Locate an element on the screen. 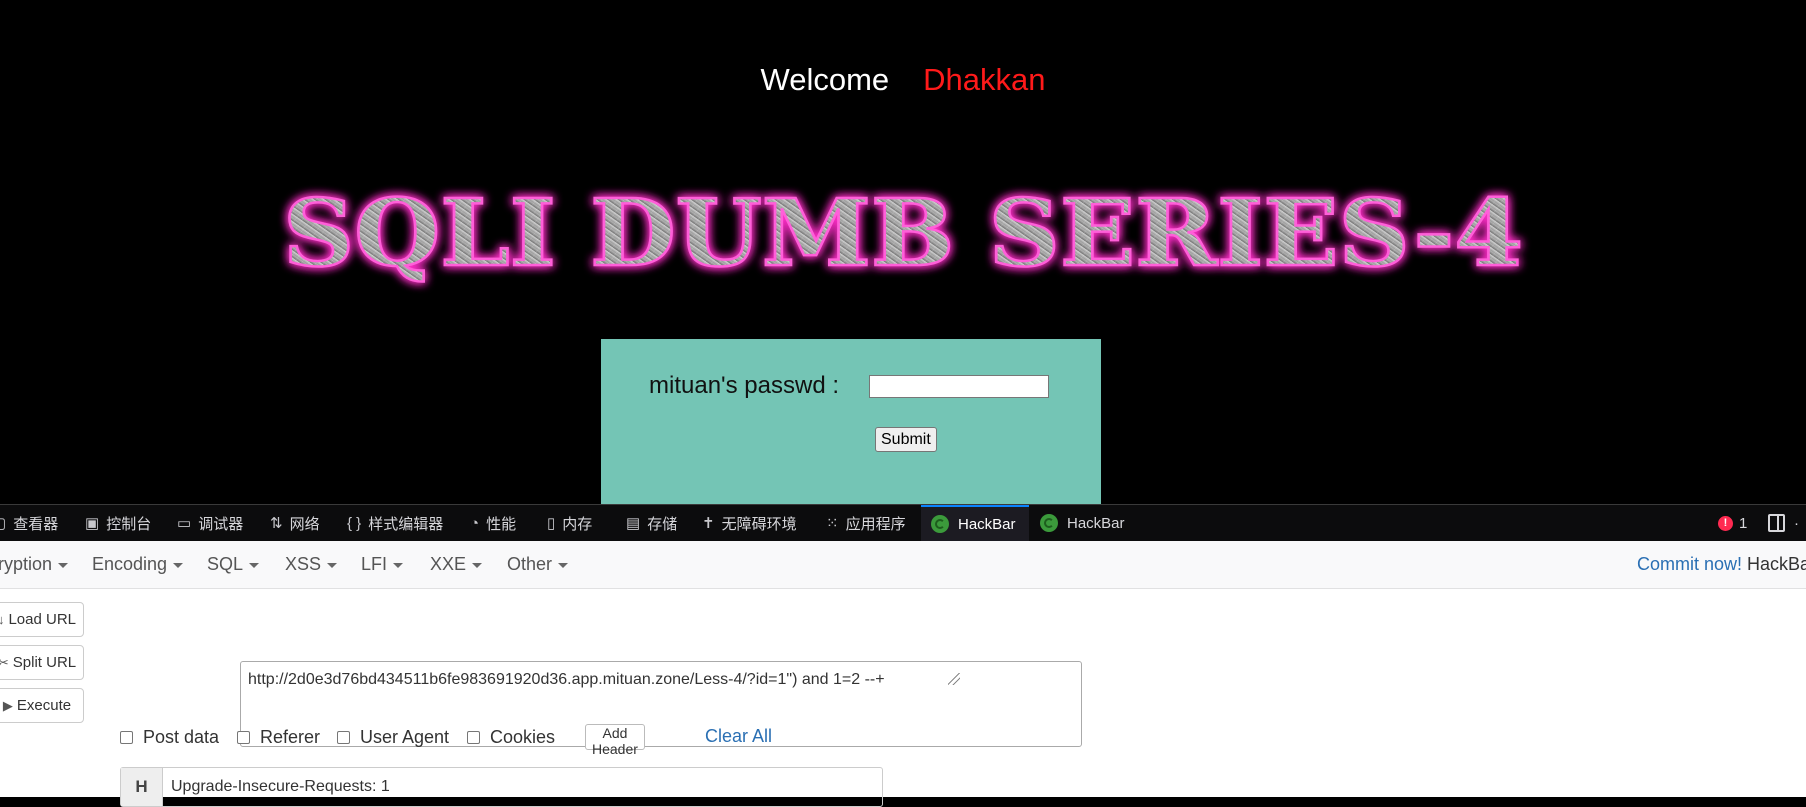 The width and height of the screenshot is (1806, 807). tab-label: 查看器 is located at coordinates (36, 524).